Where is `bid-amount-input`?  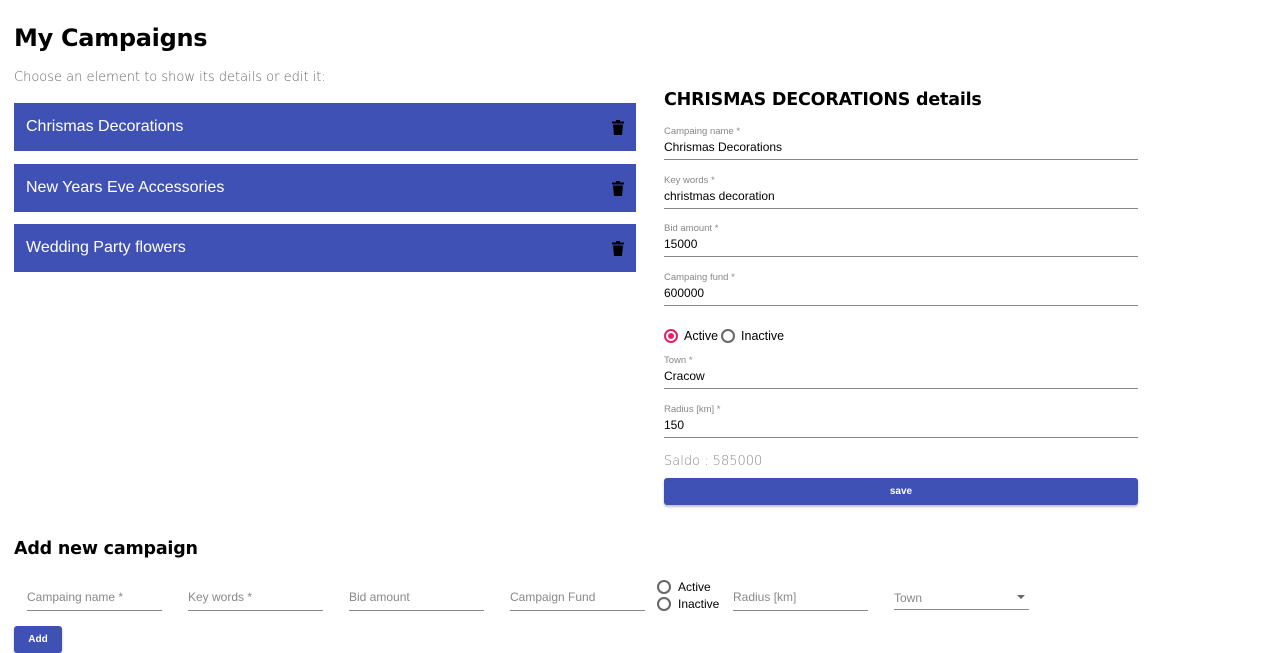
bid-amount-input is located at coordinates (901, 245).